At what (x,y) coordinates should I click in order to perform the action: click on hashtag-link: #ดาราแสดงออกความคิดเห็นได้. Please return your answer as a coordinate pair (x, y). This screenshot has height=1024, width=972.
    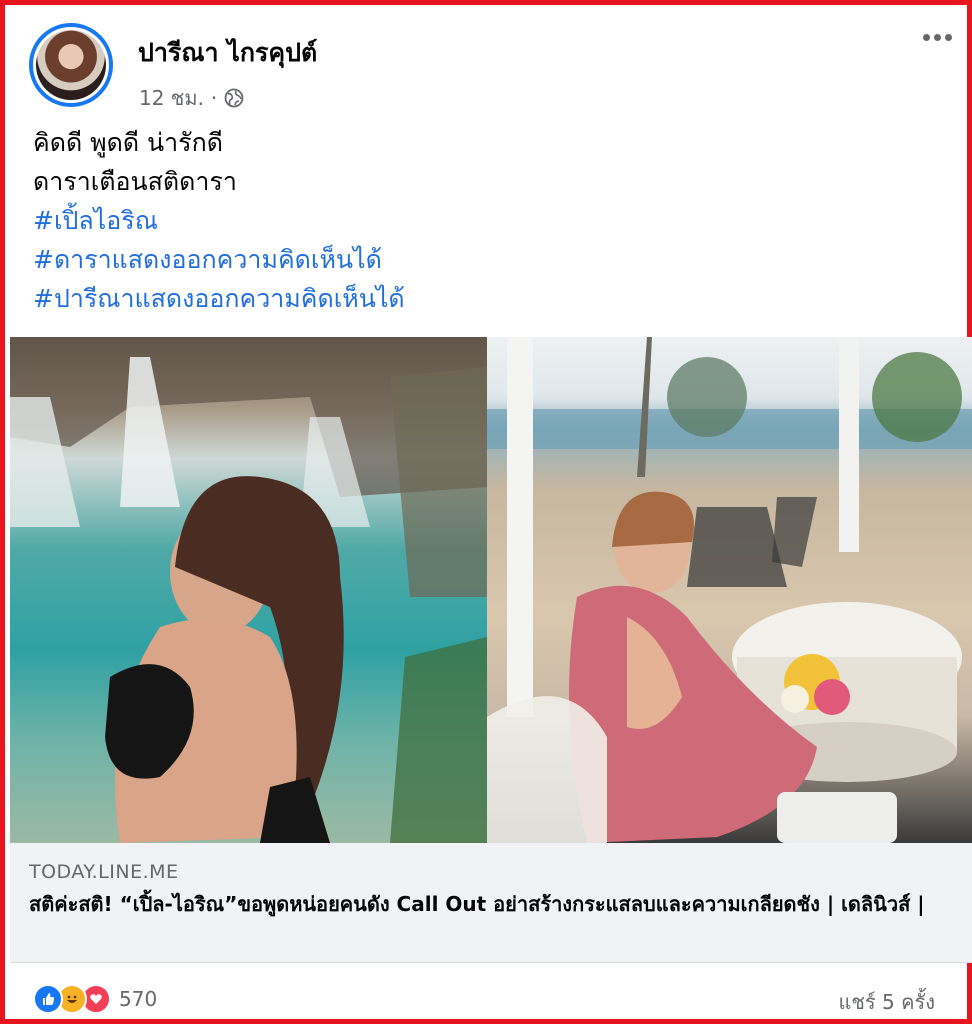
    Looking at the image, I should click on (219, 259).